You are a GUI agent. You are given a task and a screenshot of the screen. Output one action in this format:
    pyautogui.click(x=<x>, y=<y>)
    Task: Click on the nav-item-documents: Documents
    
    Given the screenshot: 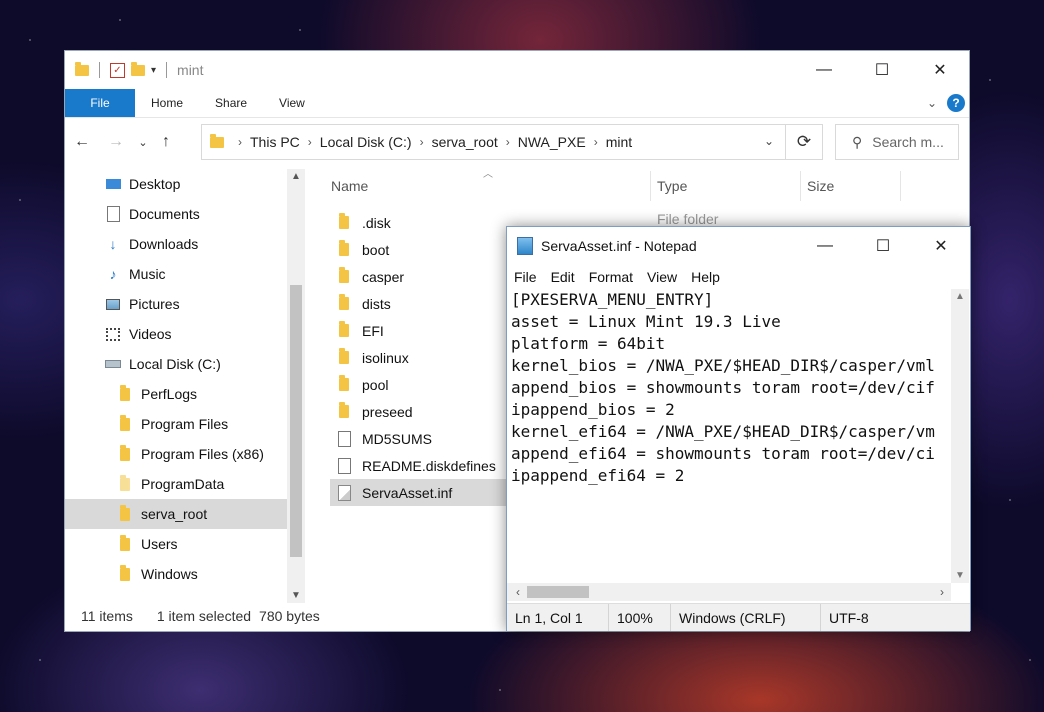 What is the action you would take?
    pyautogui.click(x=176, y=214)
    